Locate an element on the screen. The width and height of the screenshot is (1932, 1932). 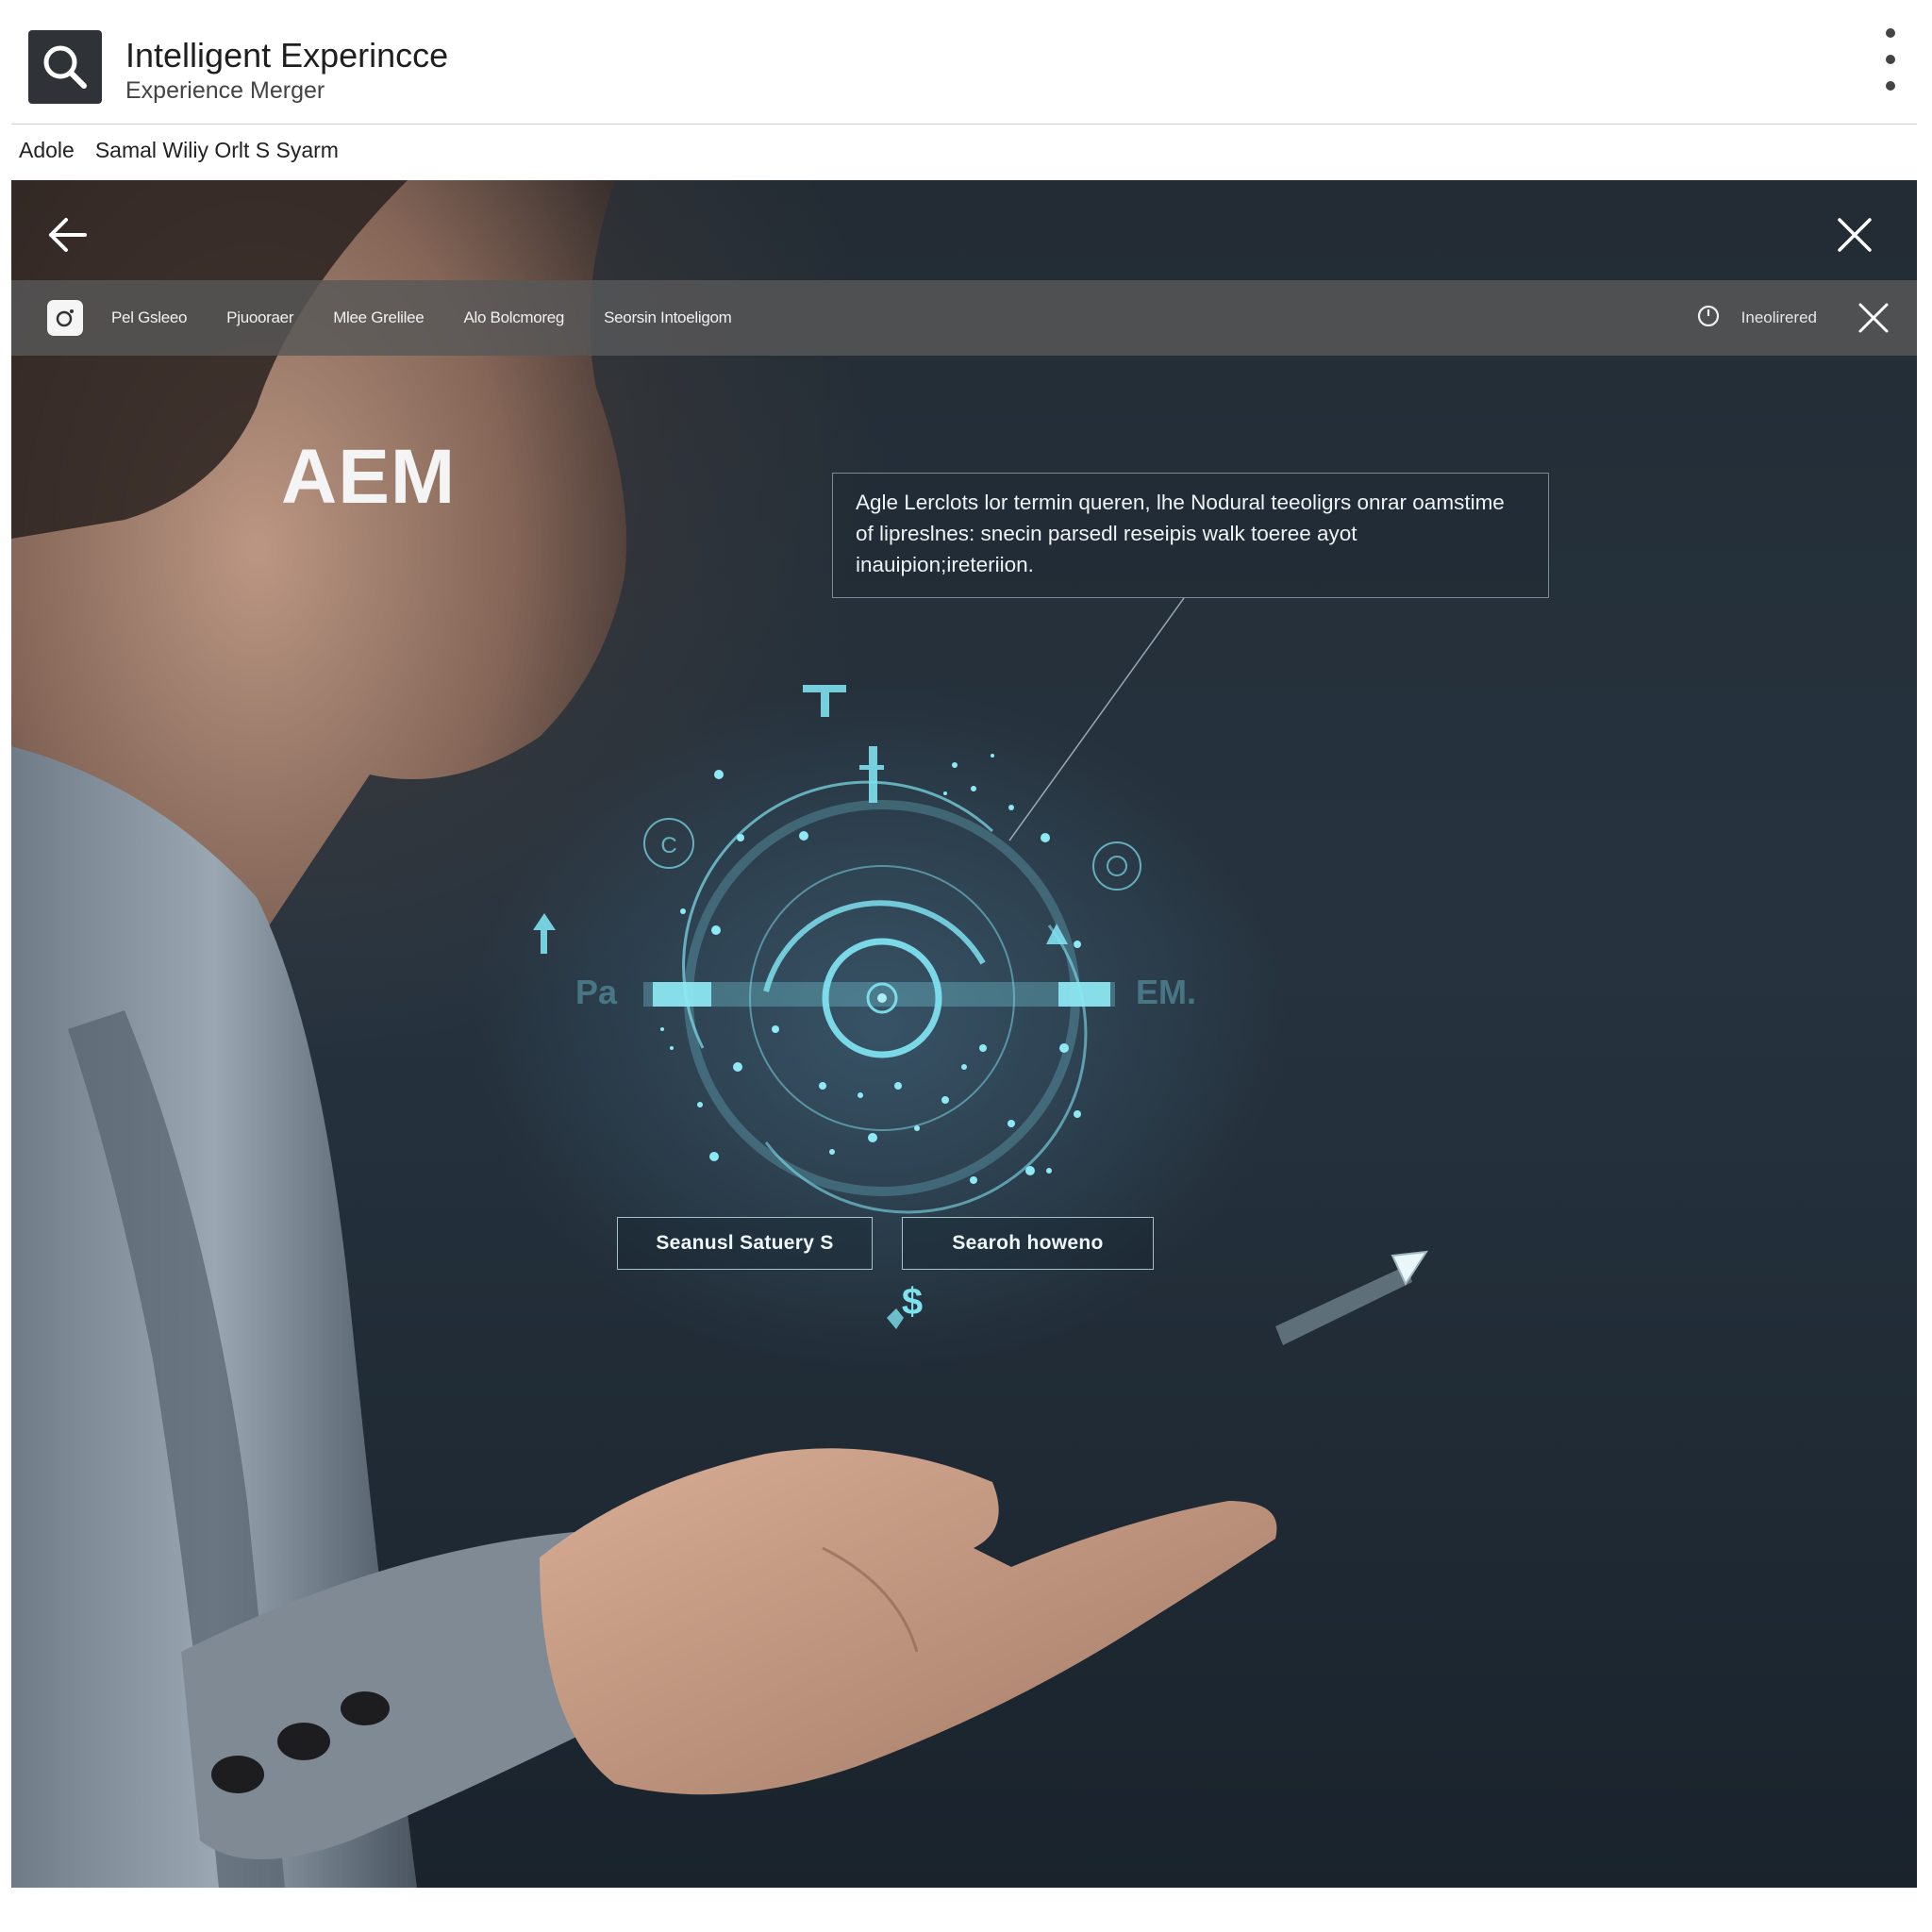
toolbar-link: Pel Gsleeo is located at coordinates (149, 317).